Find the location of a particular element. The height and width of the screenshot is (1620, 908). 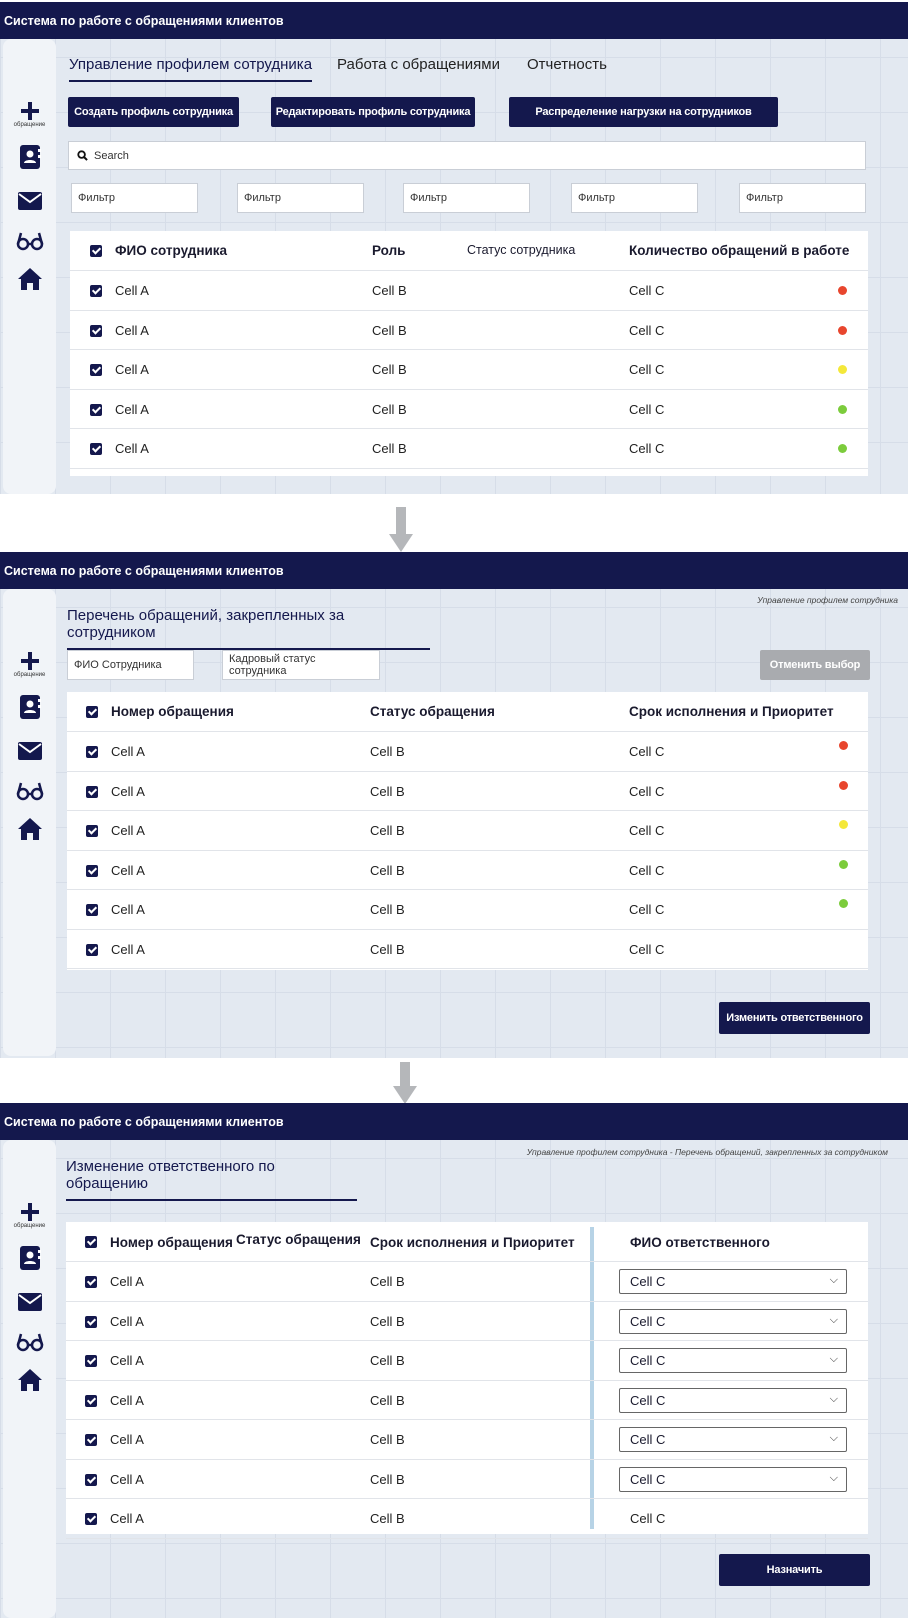

filter-field-1: Фильтр is located at coordinates (134, 198).